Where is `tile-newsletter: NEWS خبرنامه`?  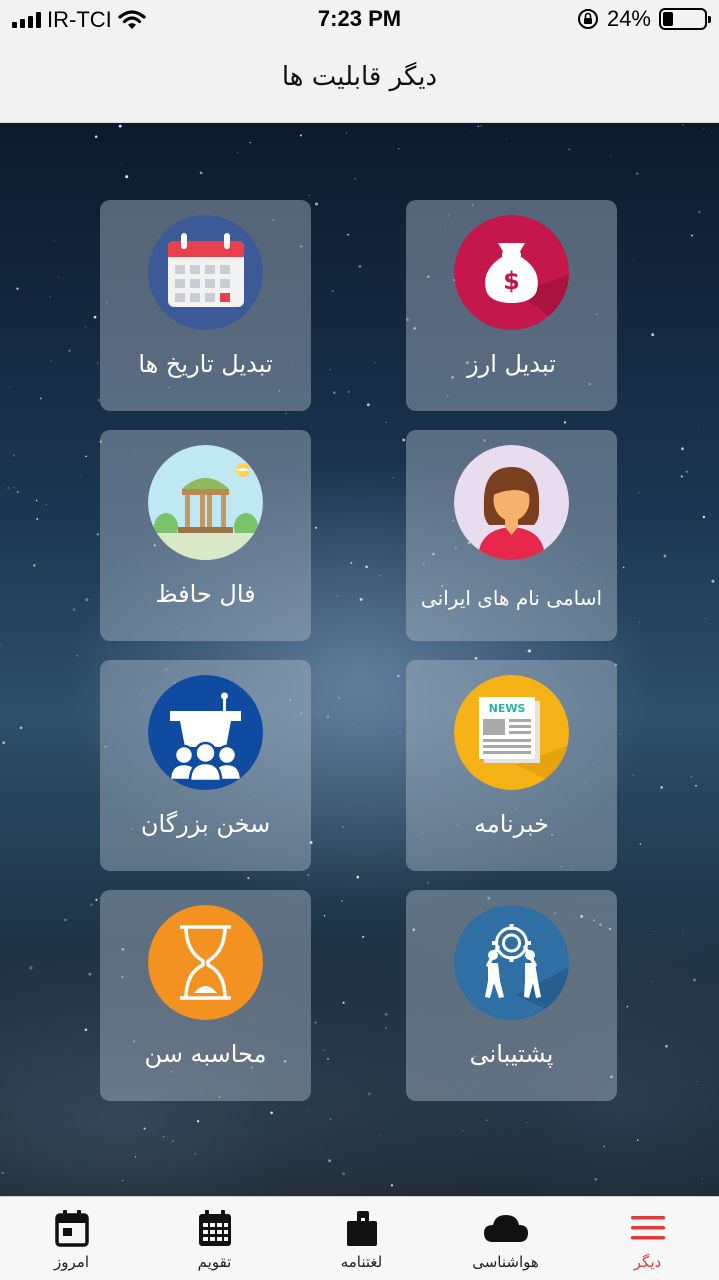
tile-newsletter: NEWS خبرنامه is located at coordinates (511, 765).